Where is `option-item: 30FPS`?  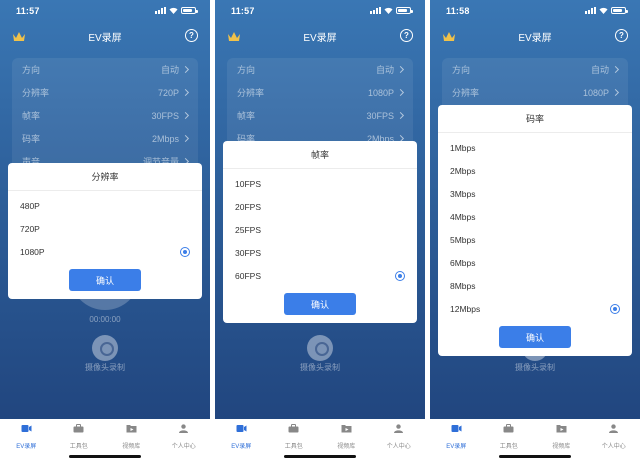 option-item: 30FPS is located at coordinates (320, 252).